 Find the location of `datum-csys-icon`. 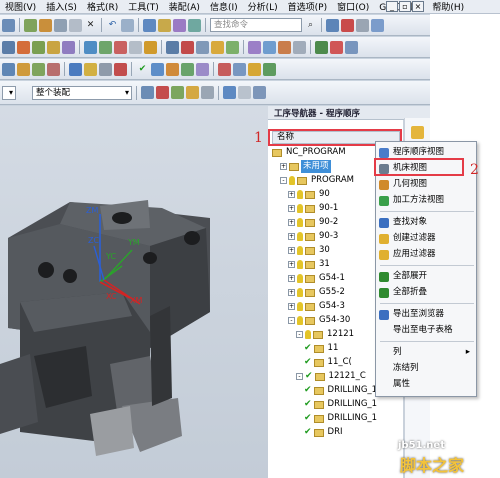

datum-csys-icon is located at coordinates (202, 47).